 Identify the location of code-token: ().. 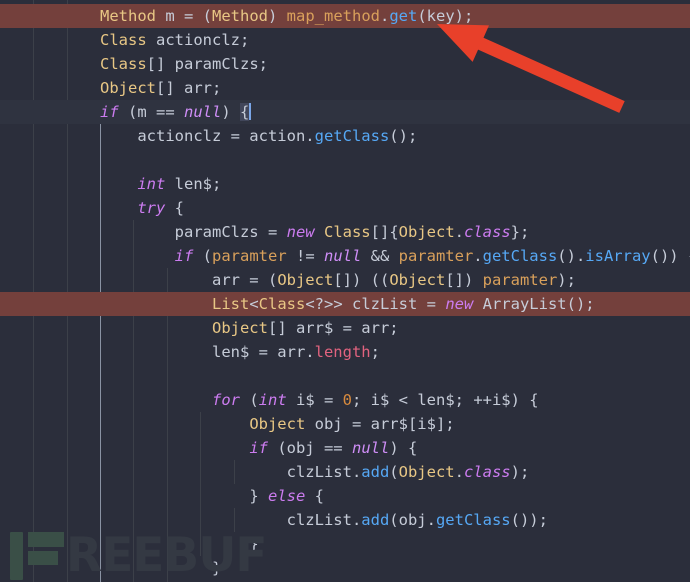
(571, 256).